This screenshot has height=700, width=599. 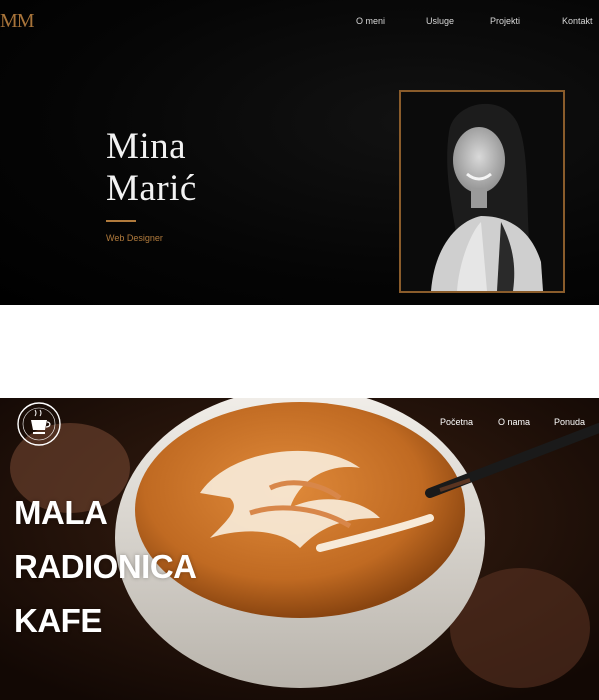 What do you see at coordinates (146, 146) in the screenshot?
I see `hero-name-first: Mina` at bounding box center [146, 146].